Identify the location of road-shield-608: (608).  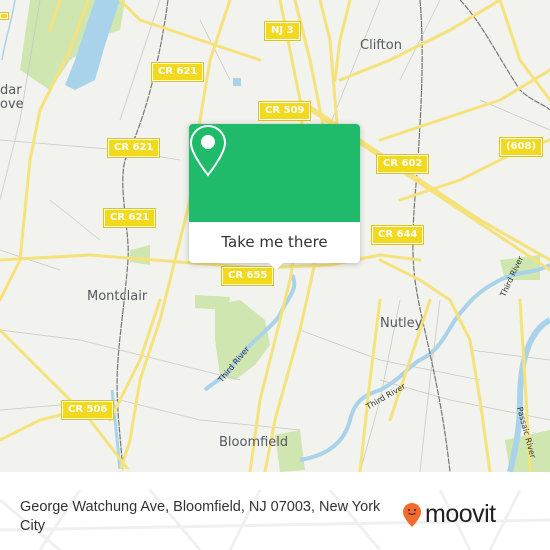
(521, 147).